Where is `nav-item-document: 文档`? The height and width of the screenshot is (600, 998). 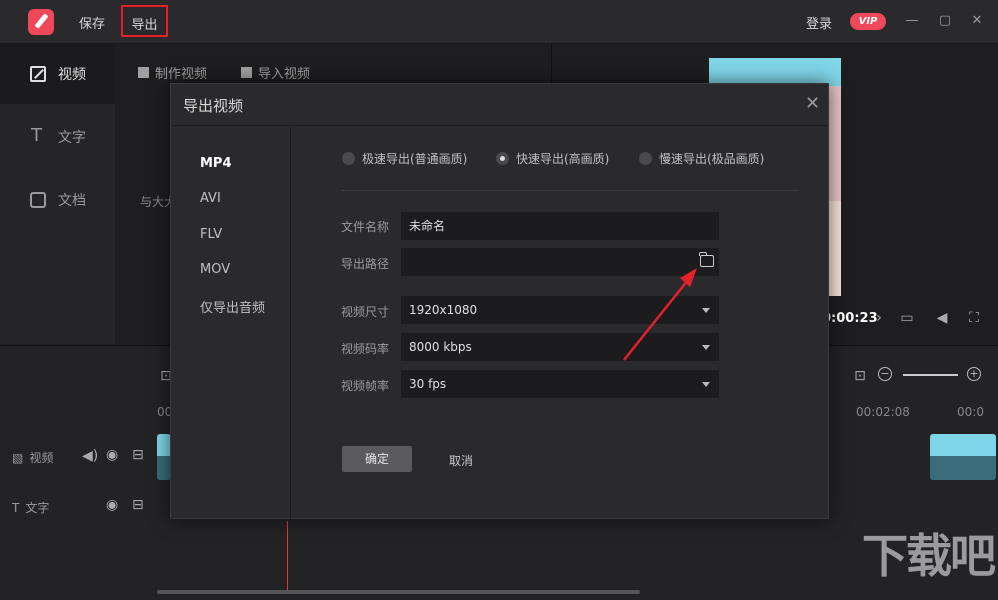
nav-item-document: 文档 is located at coordinates (57, 200).